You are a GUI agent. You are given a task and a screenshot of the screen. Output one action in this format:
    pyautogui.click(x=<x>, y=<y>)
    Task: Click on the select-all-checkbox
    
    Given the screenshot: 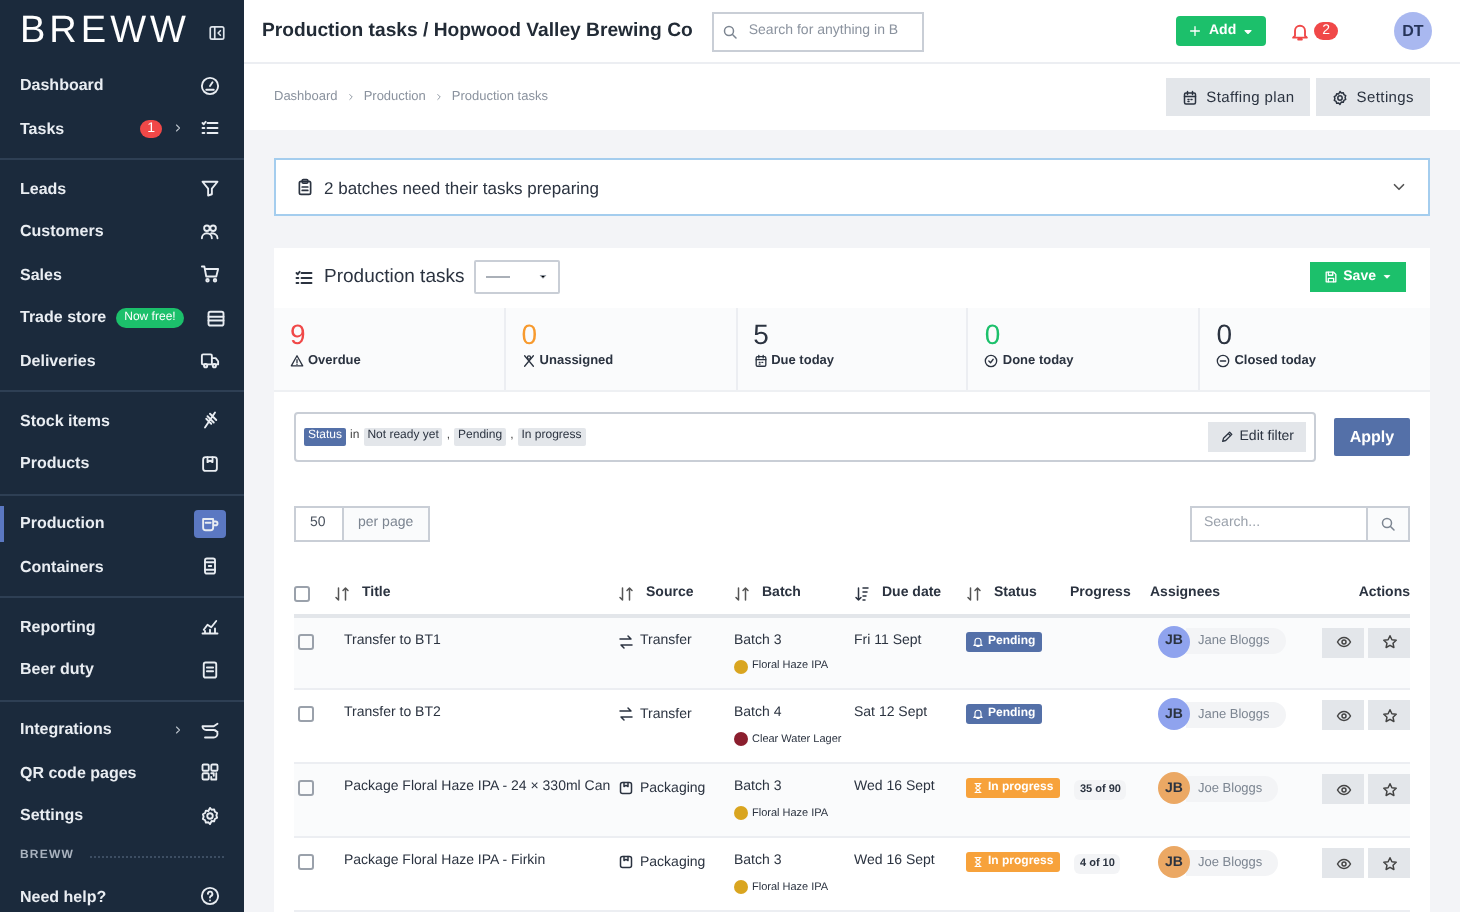 What is the action you would take?
    pyautogui.click(x=302, y=593)
    